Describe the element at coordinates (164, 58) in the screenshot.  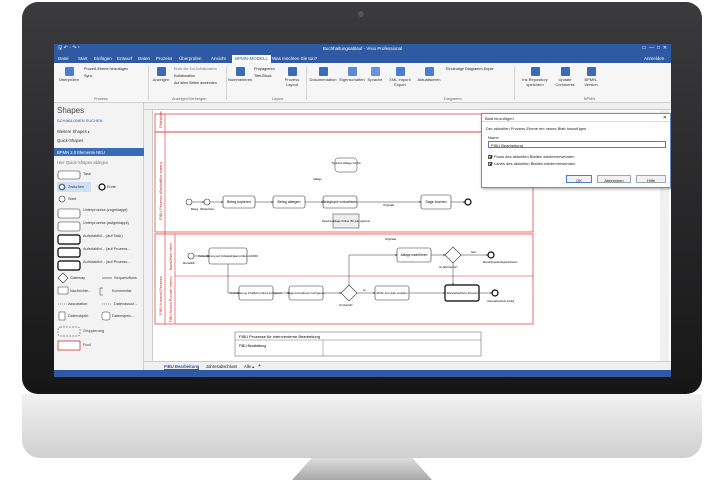
I see `tab-prozess: Prozess` at that location.